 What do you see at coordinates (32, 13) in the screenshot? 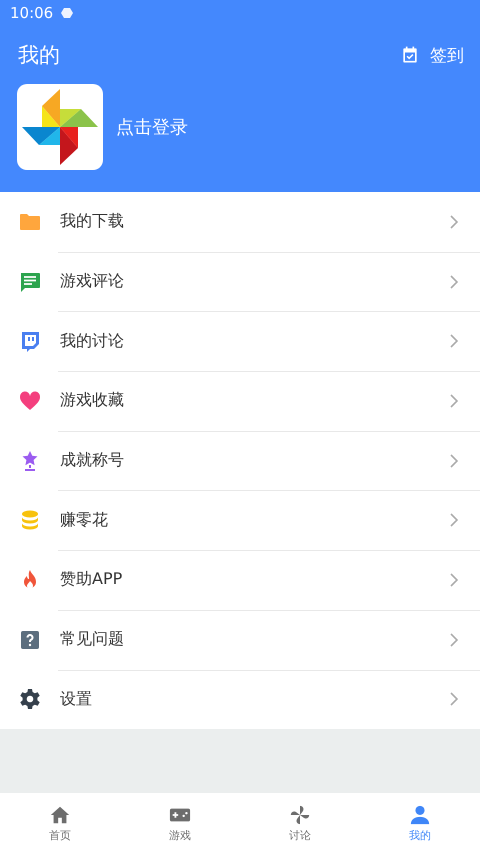
I see `status-time: 10:06` at bounding box center [32, 13].